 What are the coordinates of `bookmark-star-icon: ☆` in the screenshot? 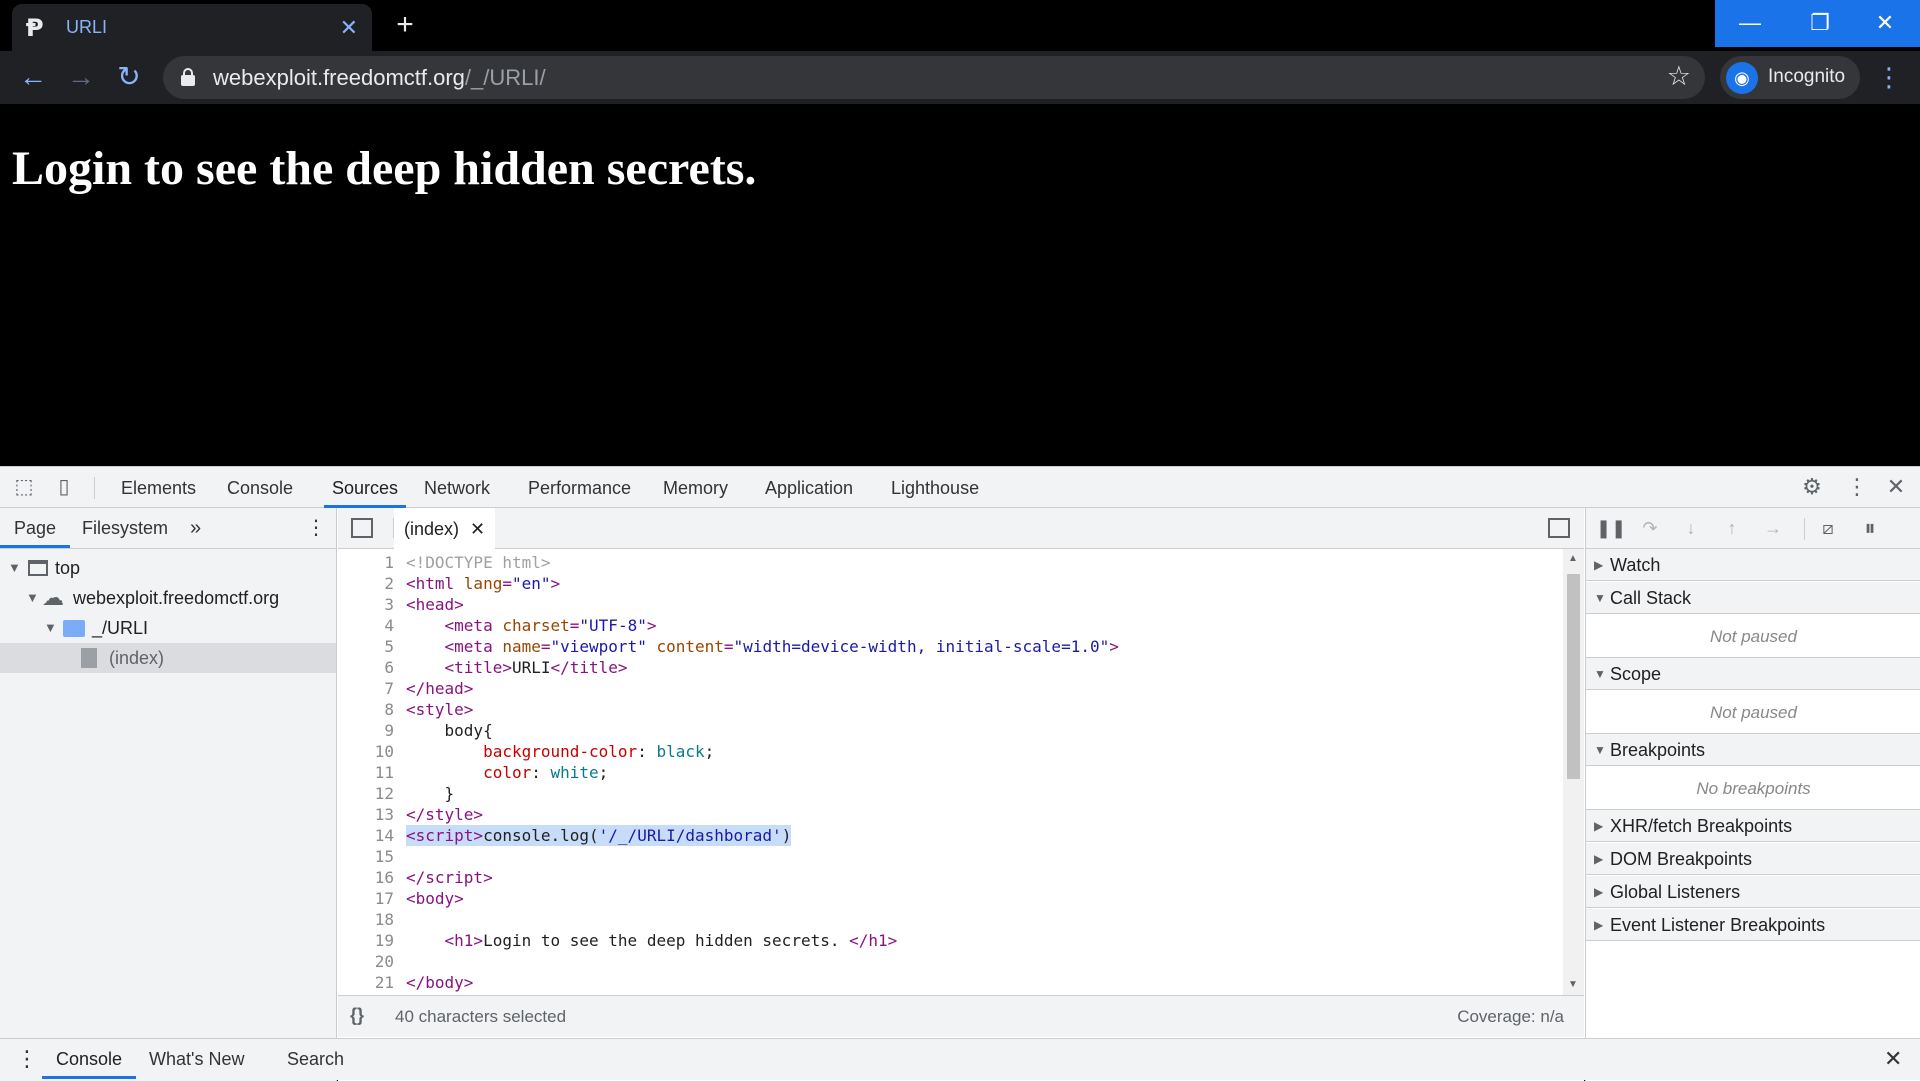 It's located at (1679, 76).